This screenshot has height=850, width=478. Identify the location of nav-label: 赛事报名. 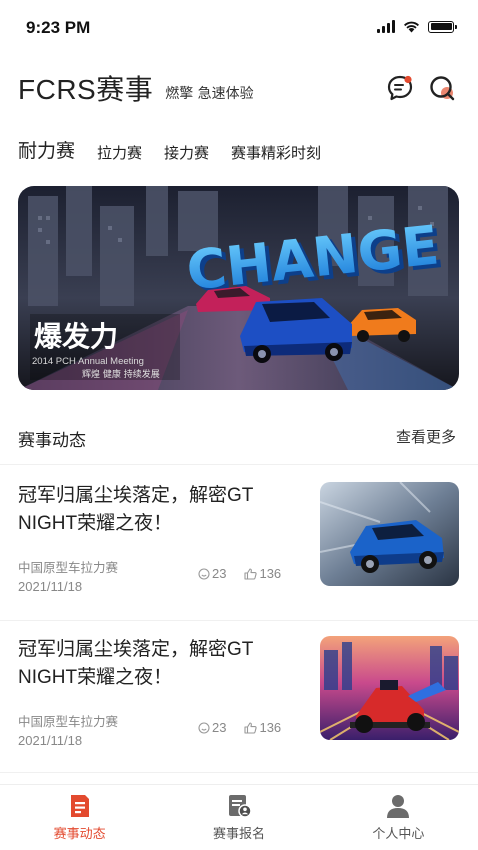
(238, 834).